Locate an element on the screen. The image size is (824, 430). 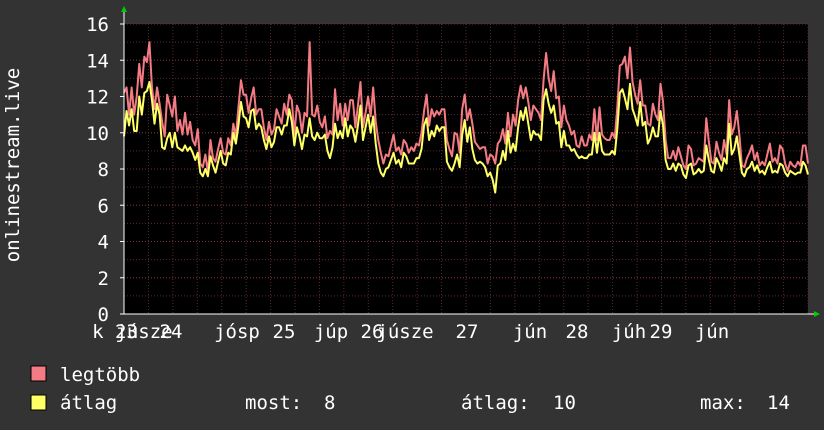
y-tick-label: 14 is located at coordinates (97, 61).